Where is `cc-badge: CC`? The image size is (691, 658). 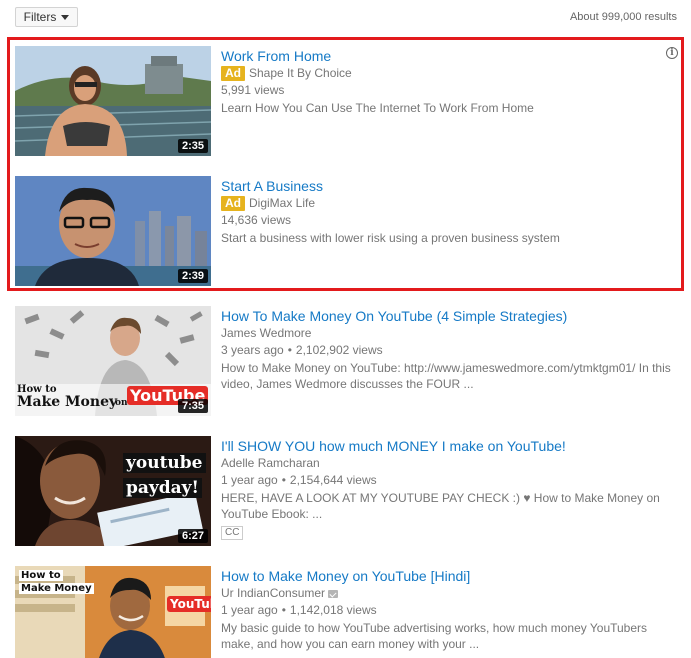
cc-badge: CC is located at coordinates (232, 533).